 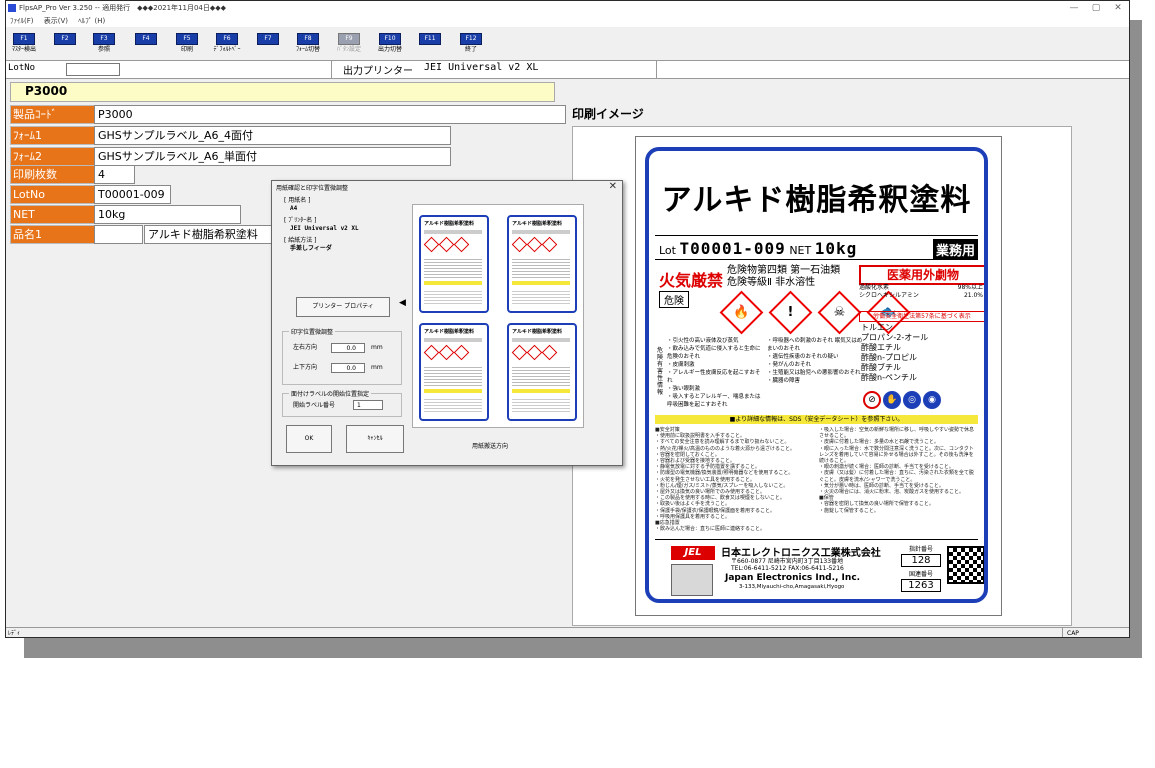 What do you see at coordinates (872, 400) in the screenshot?
I see `no-fire-icon: ⊘` at bounding box center [872, 400].